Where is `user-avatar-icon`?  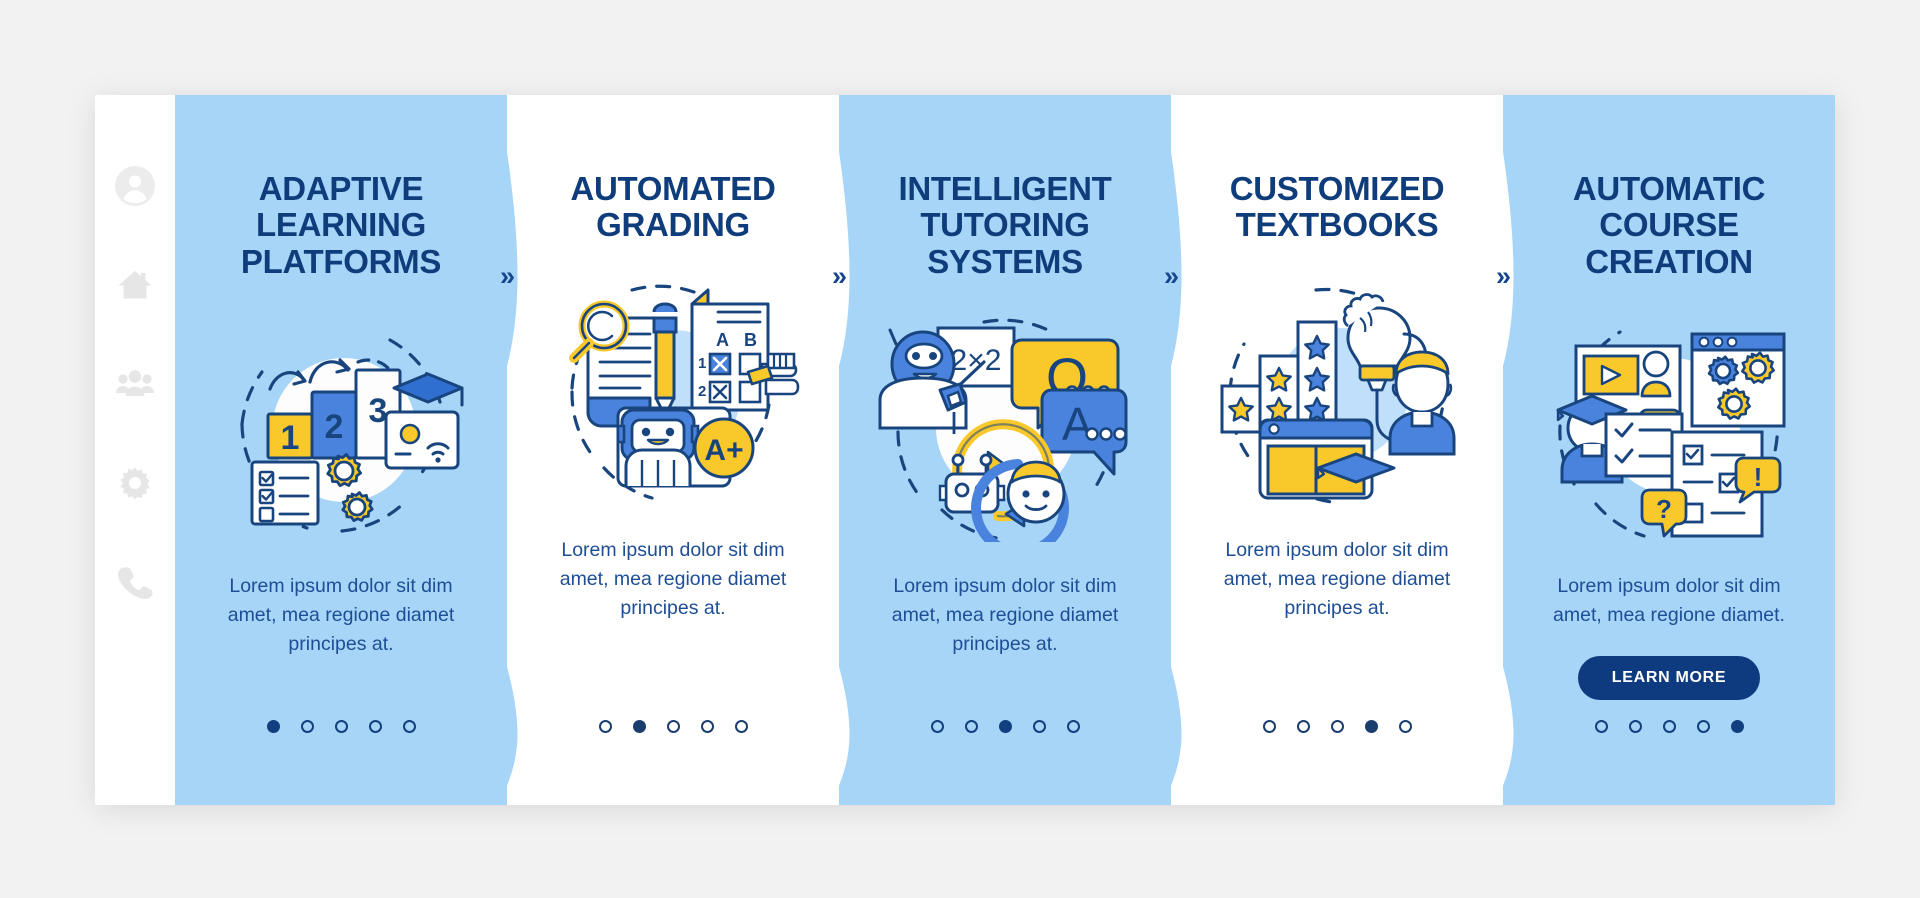 user-avatar-icon is located at coordinates (135, 186).